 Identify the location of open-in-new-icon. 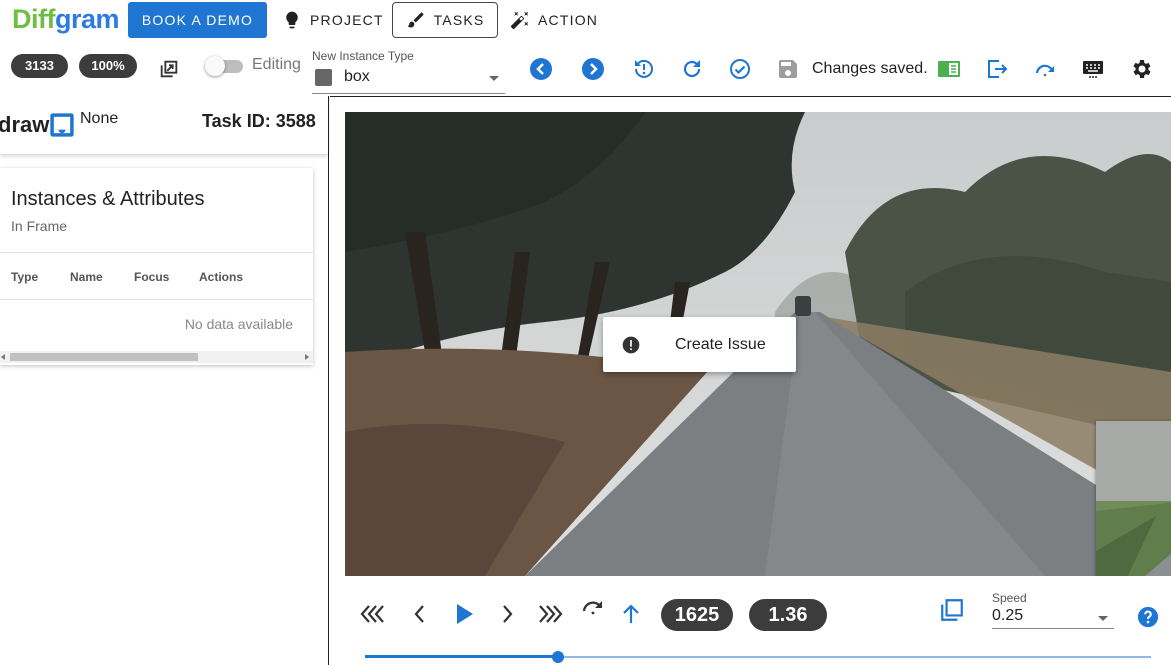
(169, 69).